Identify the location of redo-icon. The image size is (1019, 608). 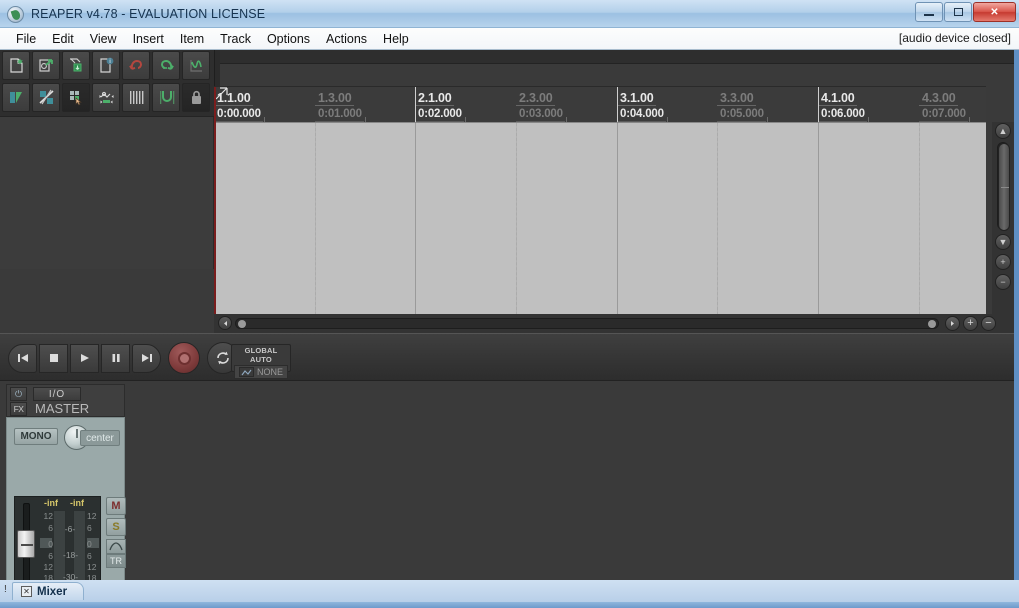
(166, 65).